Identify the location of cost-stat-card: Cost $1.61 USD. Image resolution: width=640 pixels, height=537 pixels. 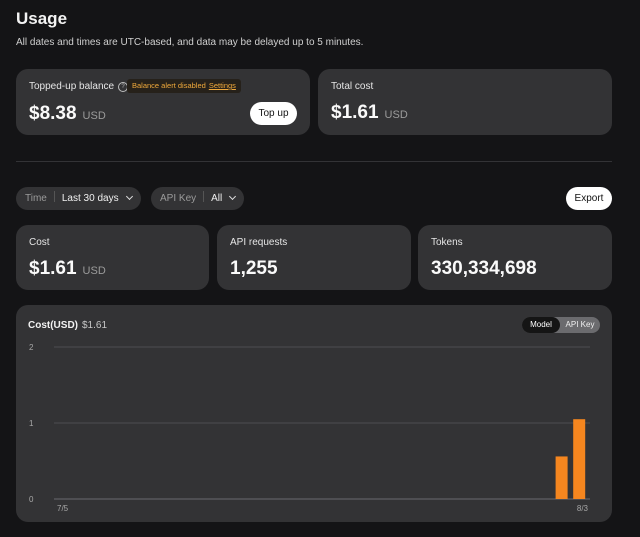
(112, 257).